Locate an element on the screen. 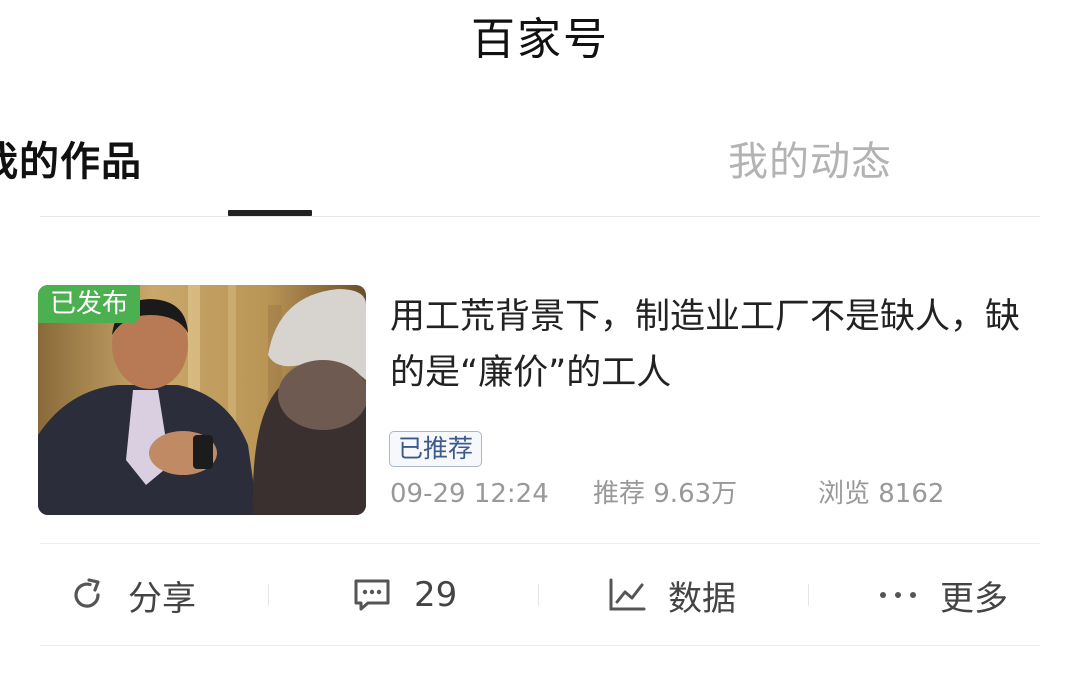 Image resolution: width=1080 pixels, height=688 pixels. share-button: 分享 is located at coordinates (132, 595).